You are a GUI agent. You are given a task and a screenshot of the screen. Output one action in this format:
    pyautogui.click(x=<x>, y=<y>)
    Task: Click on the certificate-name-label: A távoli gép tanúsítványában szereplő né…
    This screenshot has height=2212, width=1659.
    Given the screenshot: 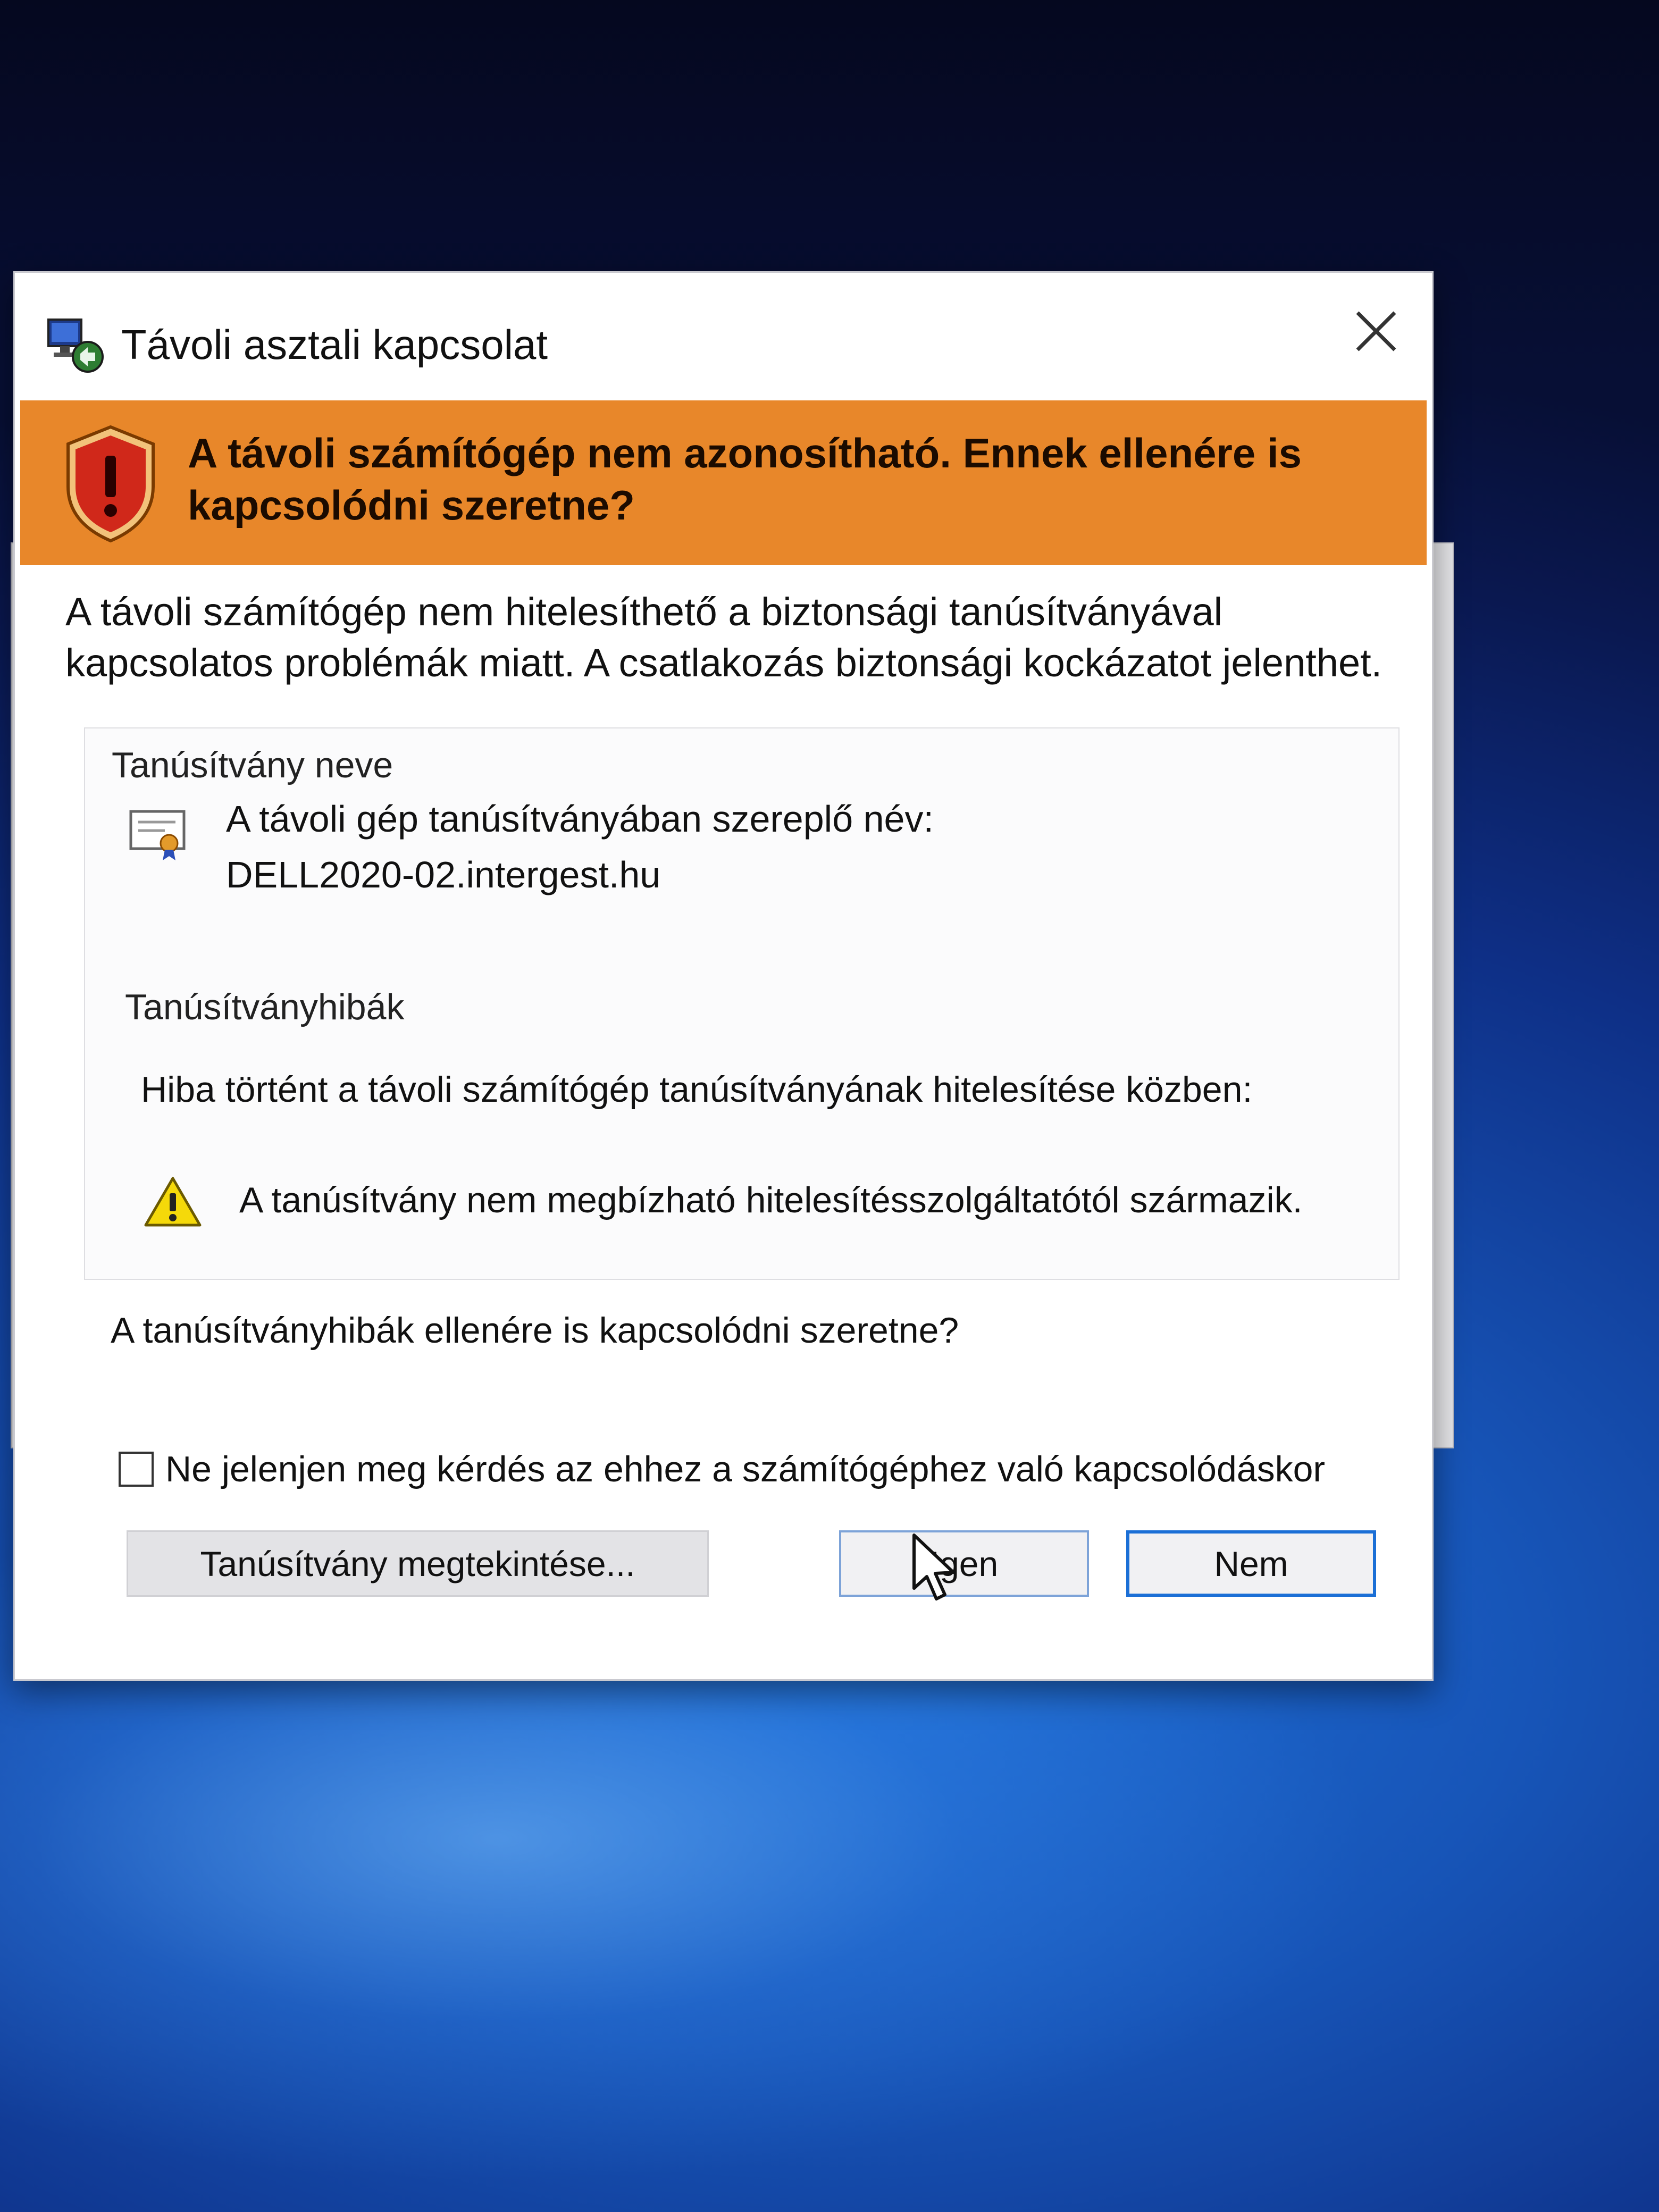 What is the action you would take?
    pyautogui.click(x=580, y=819)
    